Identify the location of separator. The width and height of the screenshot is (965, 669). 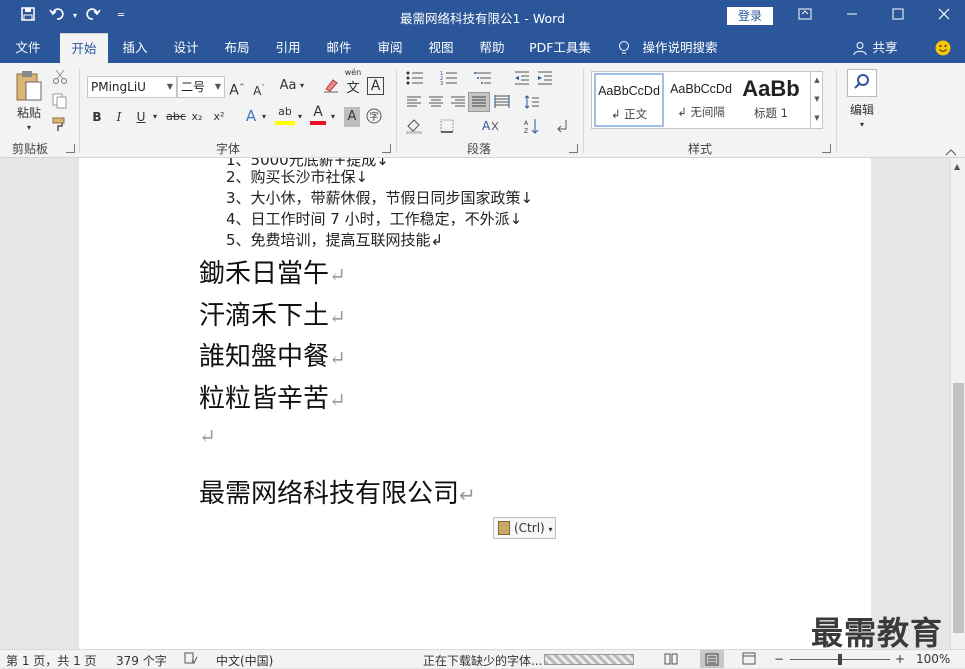
(836, 111).